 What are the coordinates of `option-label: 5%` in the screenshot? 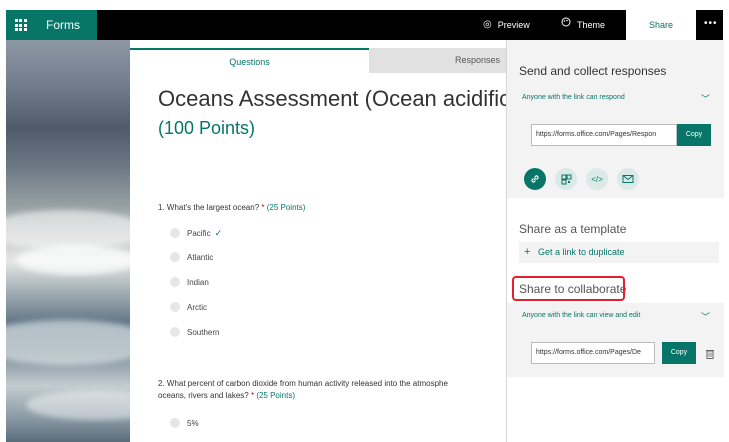 It's located at (193, 423).